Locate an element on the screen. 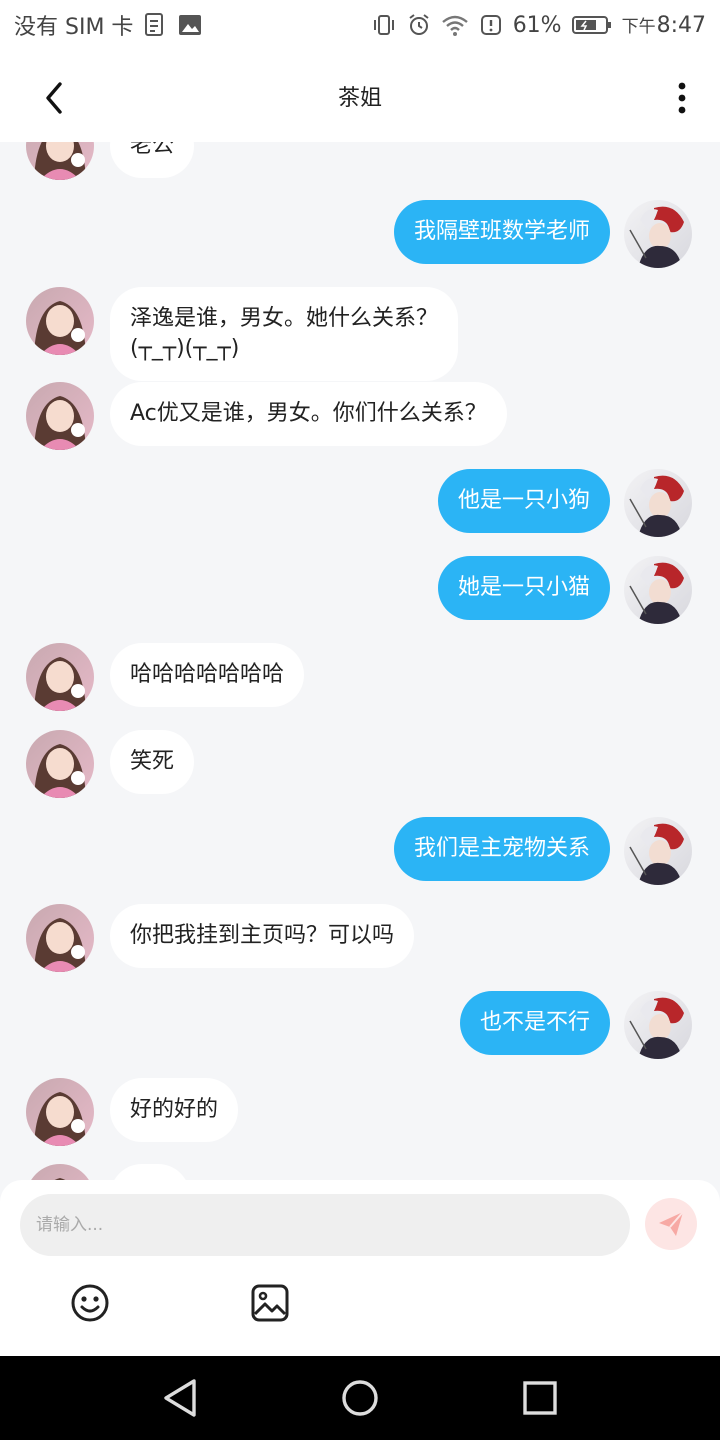  emoji-icon is located at coordinates (90, 1303).